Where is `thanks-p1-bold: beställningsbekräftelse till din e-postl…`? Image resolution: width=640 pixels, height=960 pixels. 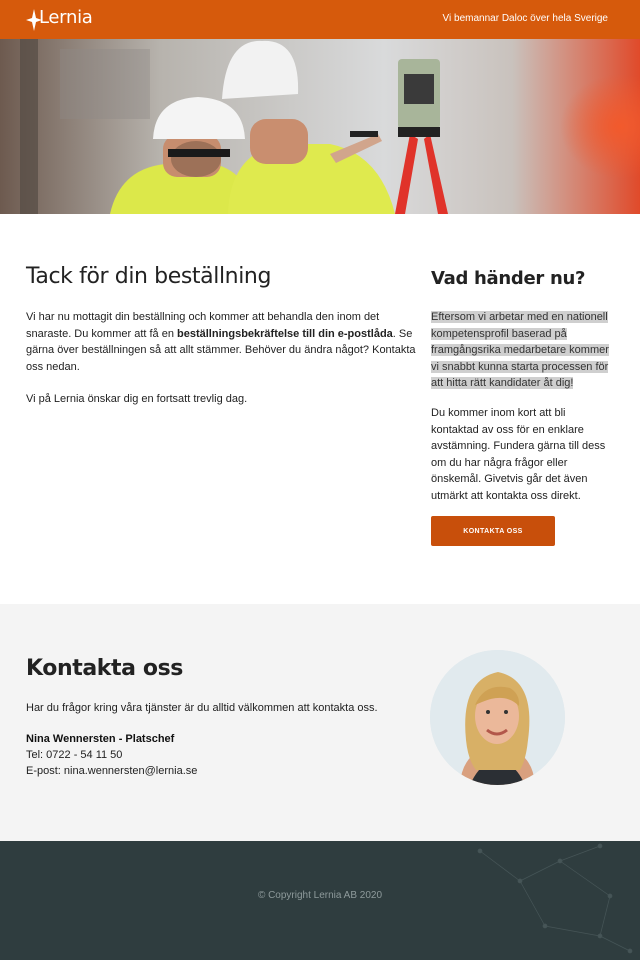 thanks-p1-bold: beställningsbekräftelse till din e-postl… is located at coordinates (285, 333).